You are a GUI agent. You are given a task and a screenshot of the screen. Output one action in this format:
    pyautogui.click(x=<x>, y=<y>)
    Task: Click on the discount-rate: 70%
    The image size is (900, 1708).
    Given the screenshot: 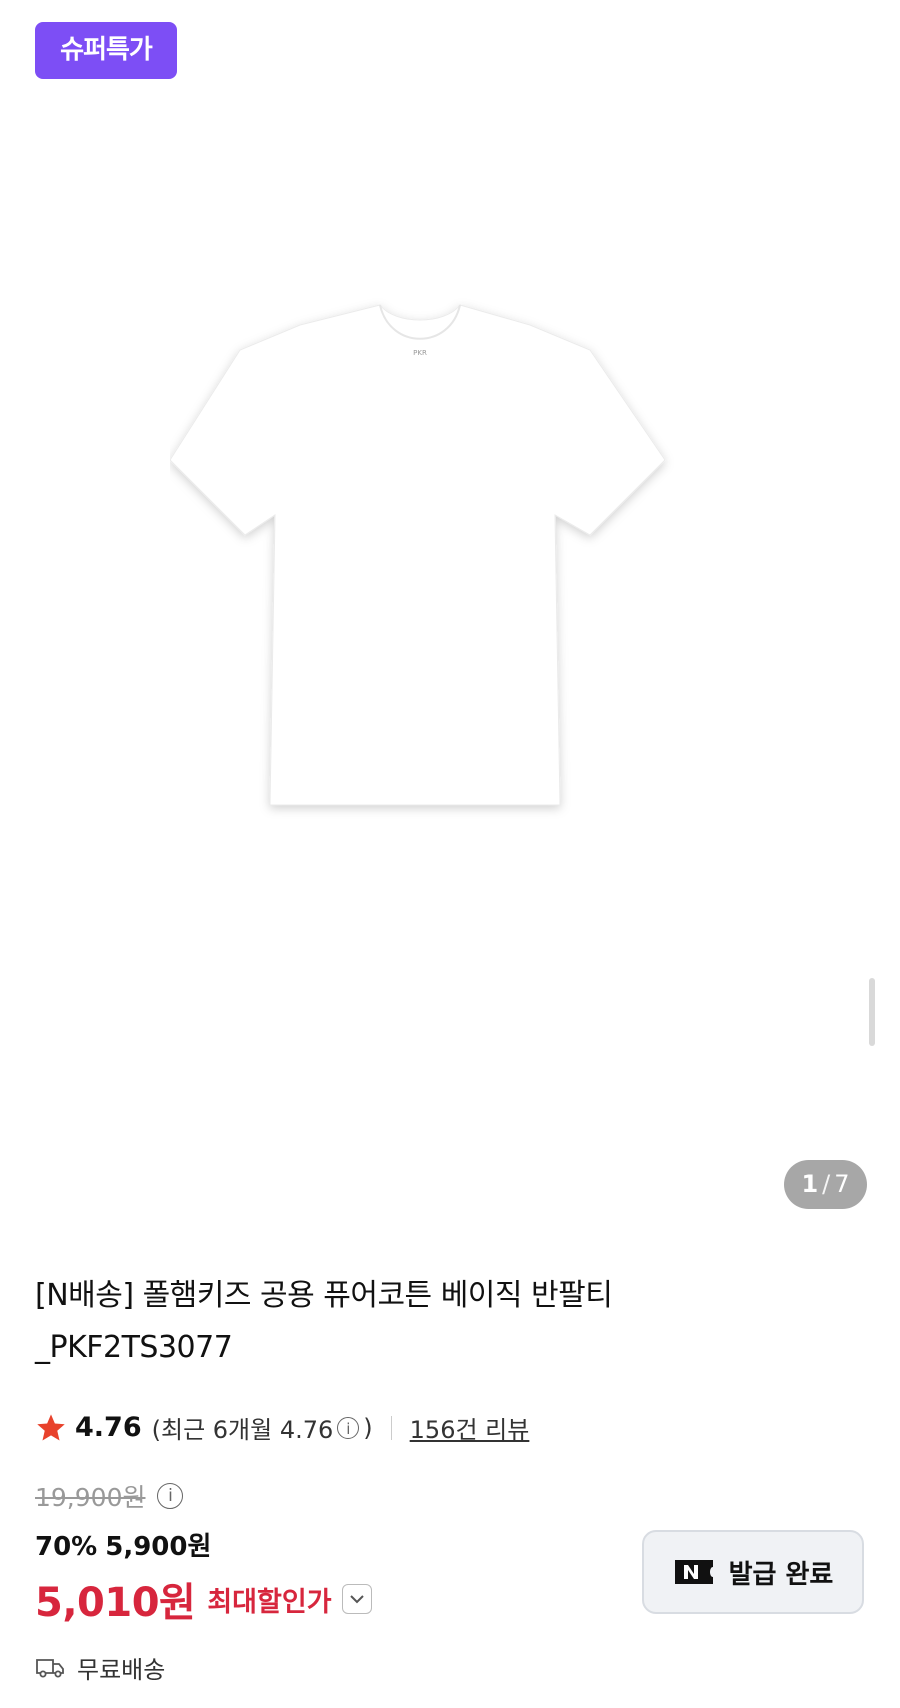 What is the action you would take?
    pyautogui.click(x=66, y=1547)
    